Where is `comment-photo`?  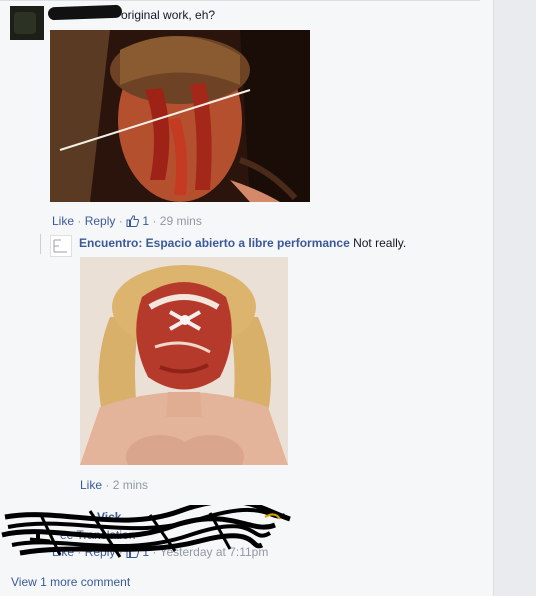
comment-photo is located at coordinates (180, 116).